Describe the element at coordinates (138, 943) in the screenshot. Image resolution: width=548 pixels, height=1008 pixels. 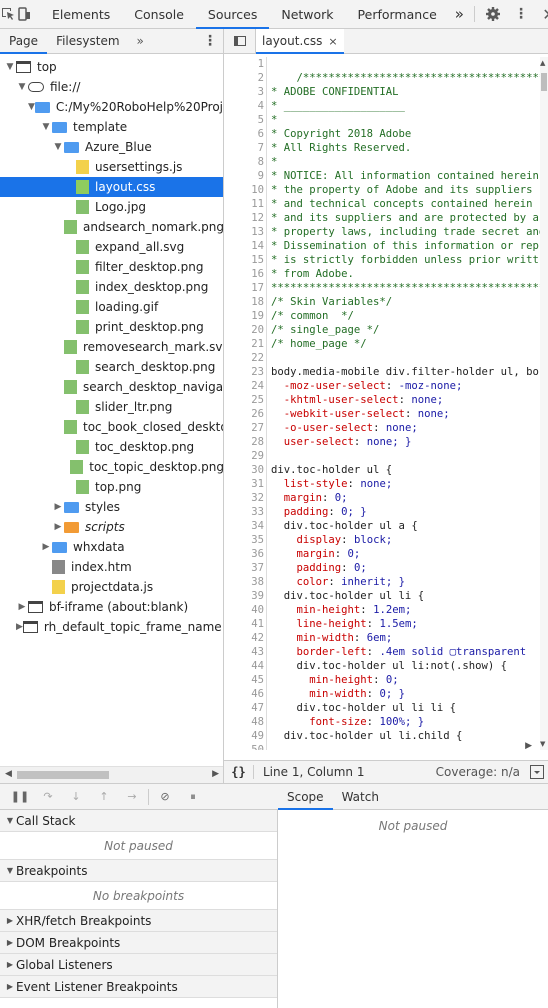
I see `section-header: ▶ DOM Breakpoints` at that location.